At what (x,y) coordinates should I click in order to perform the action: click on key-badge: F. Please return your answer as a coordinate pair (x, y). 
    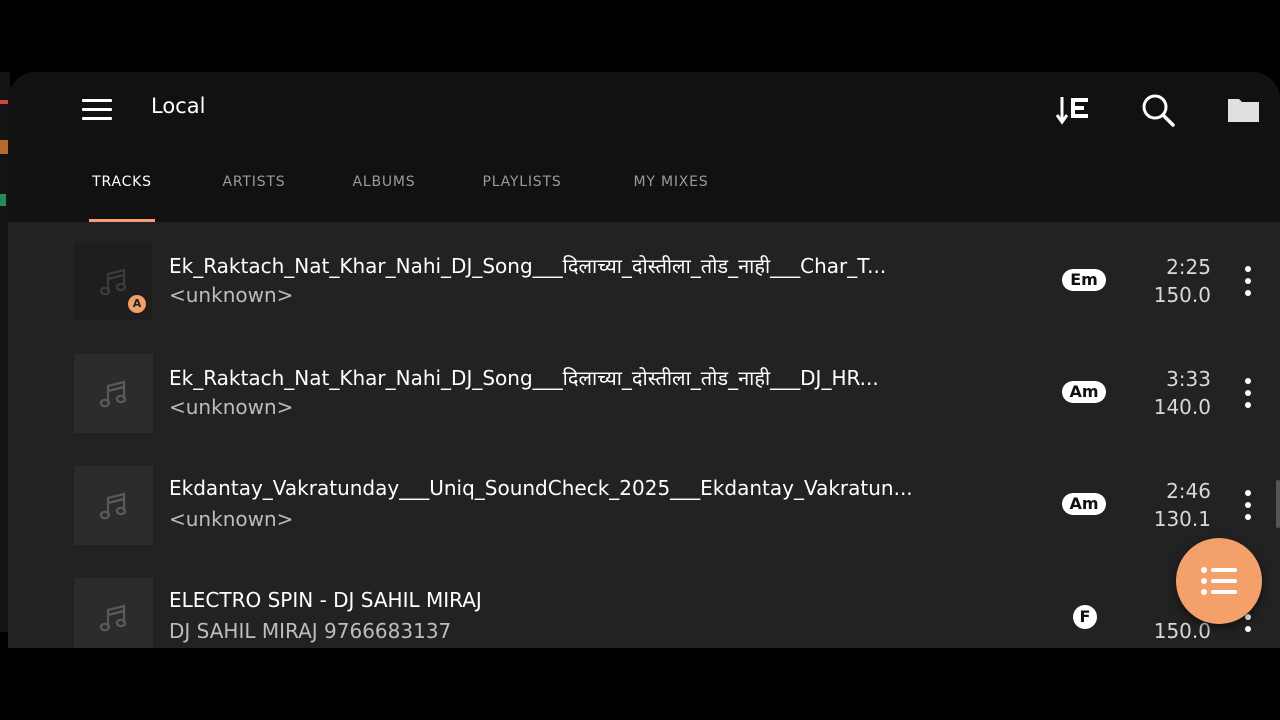
    Looking at the image, I should click on (1085, 617).